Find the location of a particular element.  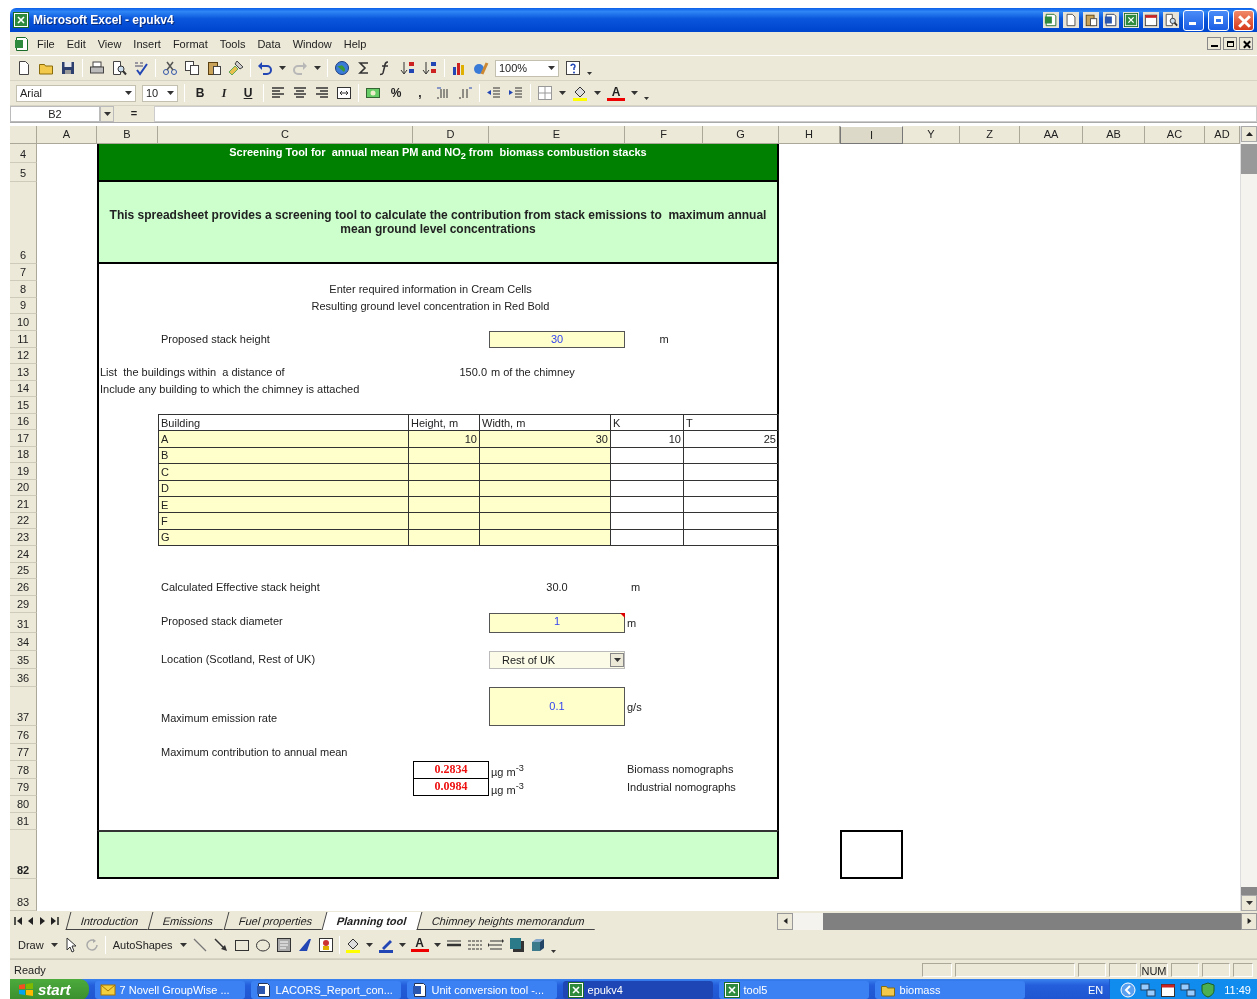

row-header: 6 is located at coordinates (23, 223).